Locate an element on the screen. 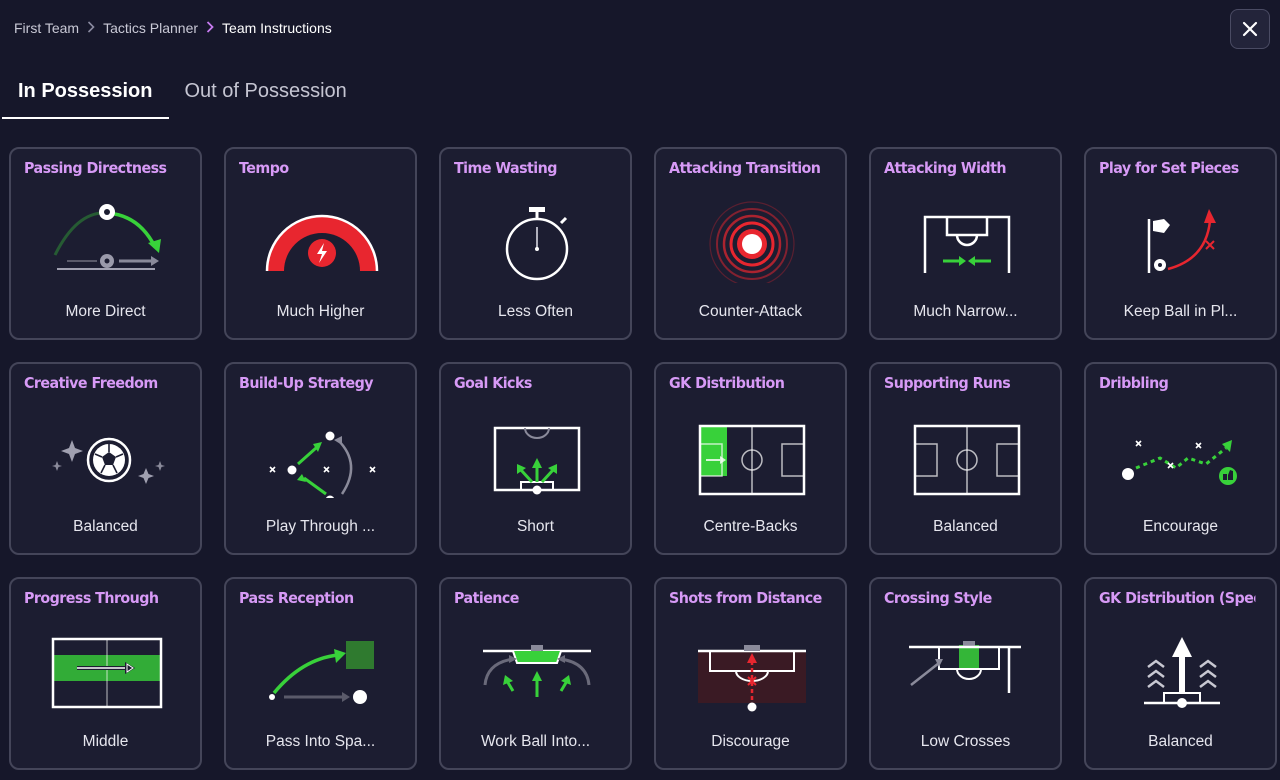 This screenshot has height=780, width=1280. card-supporting-runs: Supporting Runs Balanced is located at coordinates (965, 458).